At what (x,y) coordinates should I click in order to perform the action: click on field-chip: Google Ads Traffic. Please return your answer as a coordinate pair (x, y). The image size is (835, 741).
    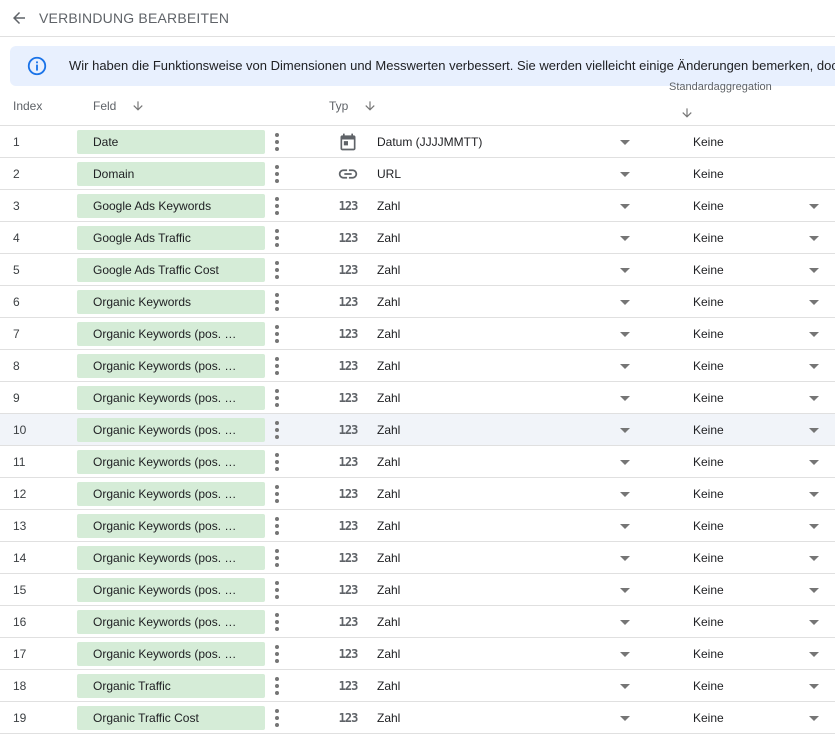
    Looking at the image, I should click on (171, 238).